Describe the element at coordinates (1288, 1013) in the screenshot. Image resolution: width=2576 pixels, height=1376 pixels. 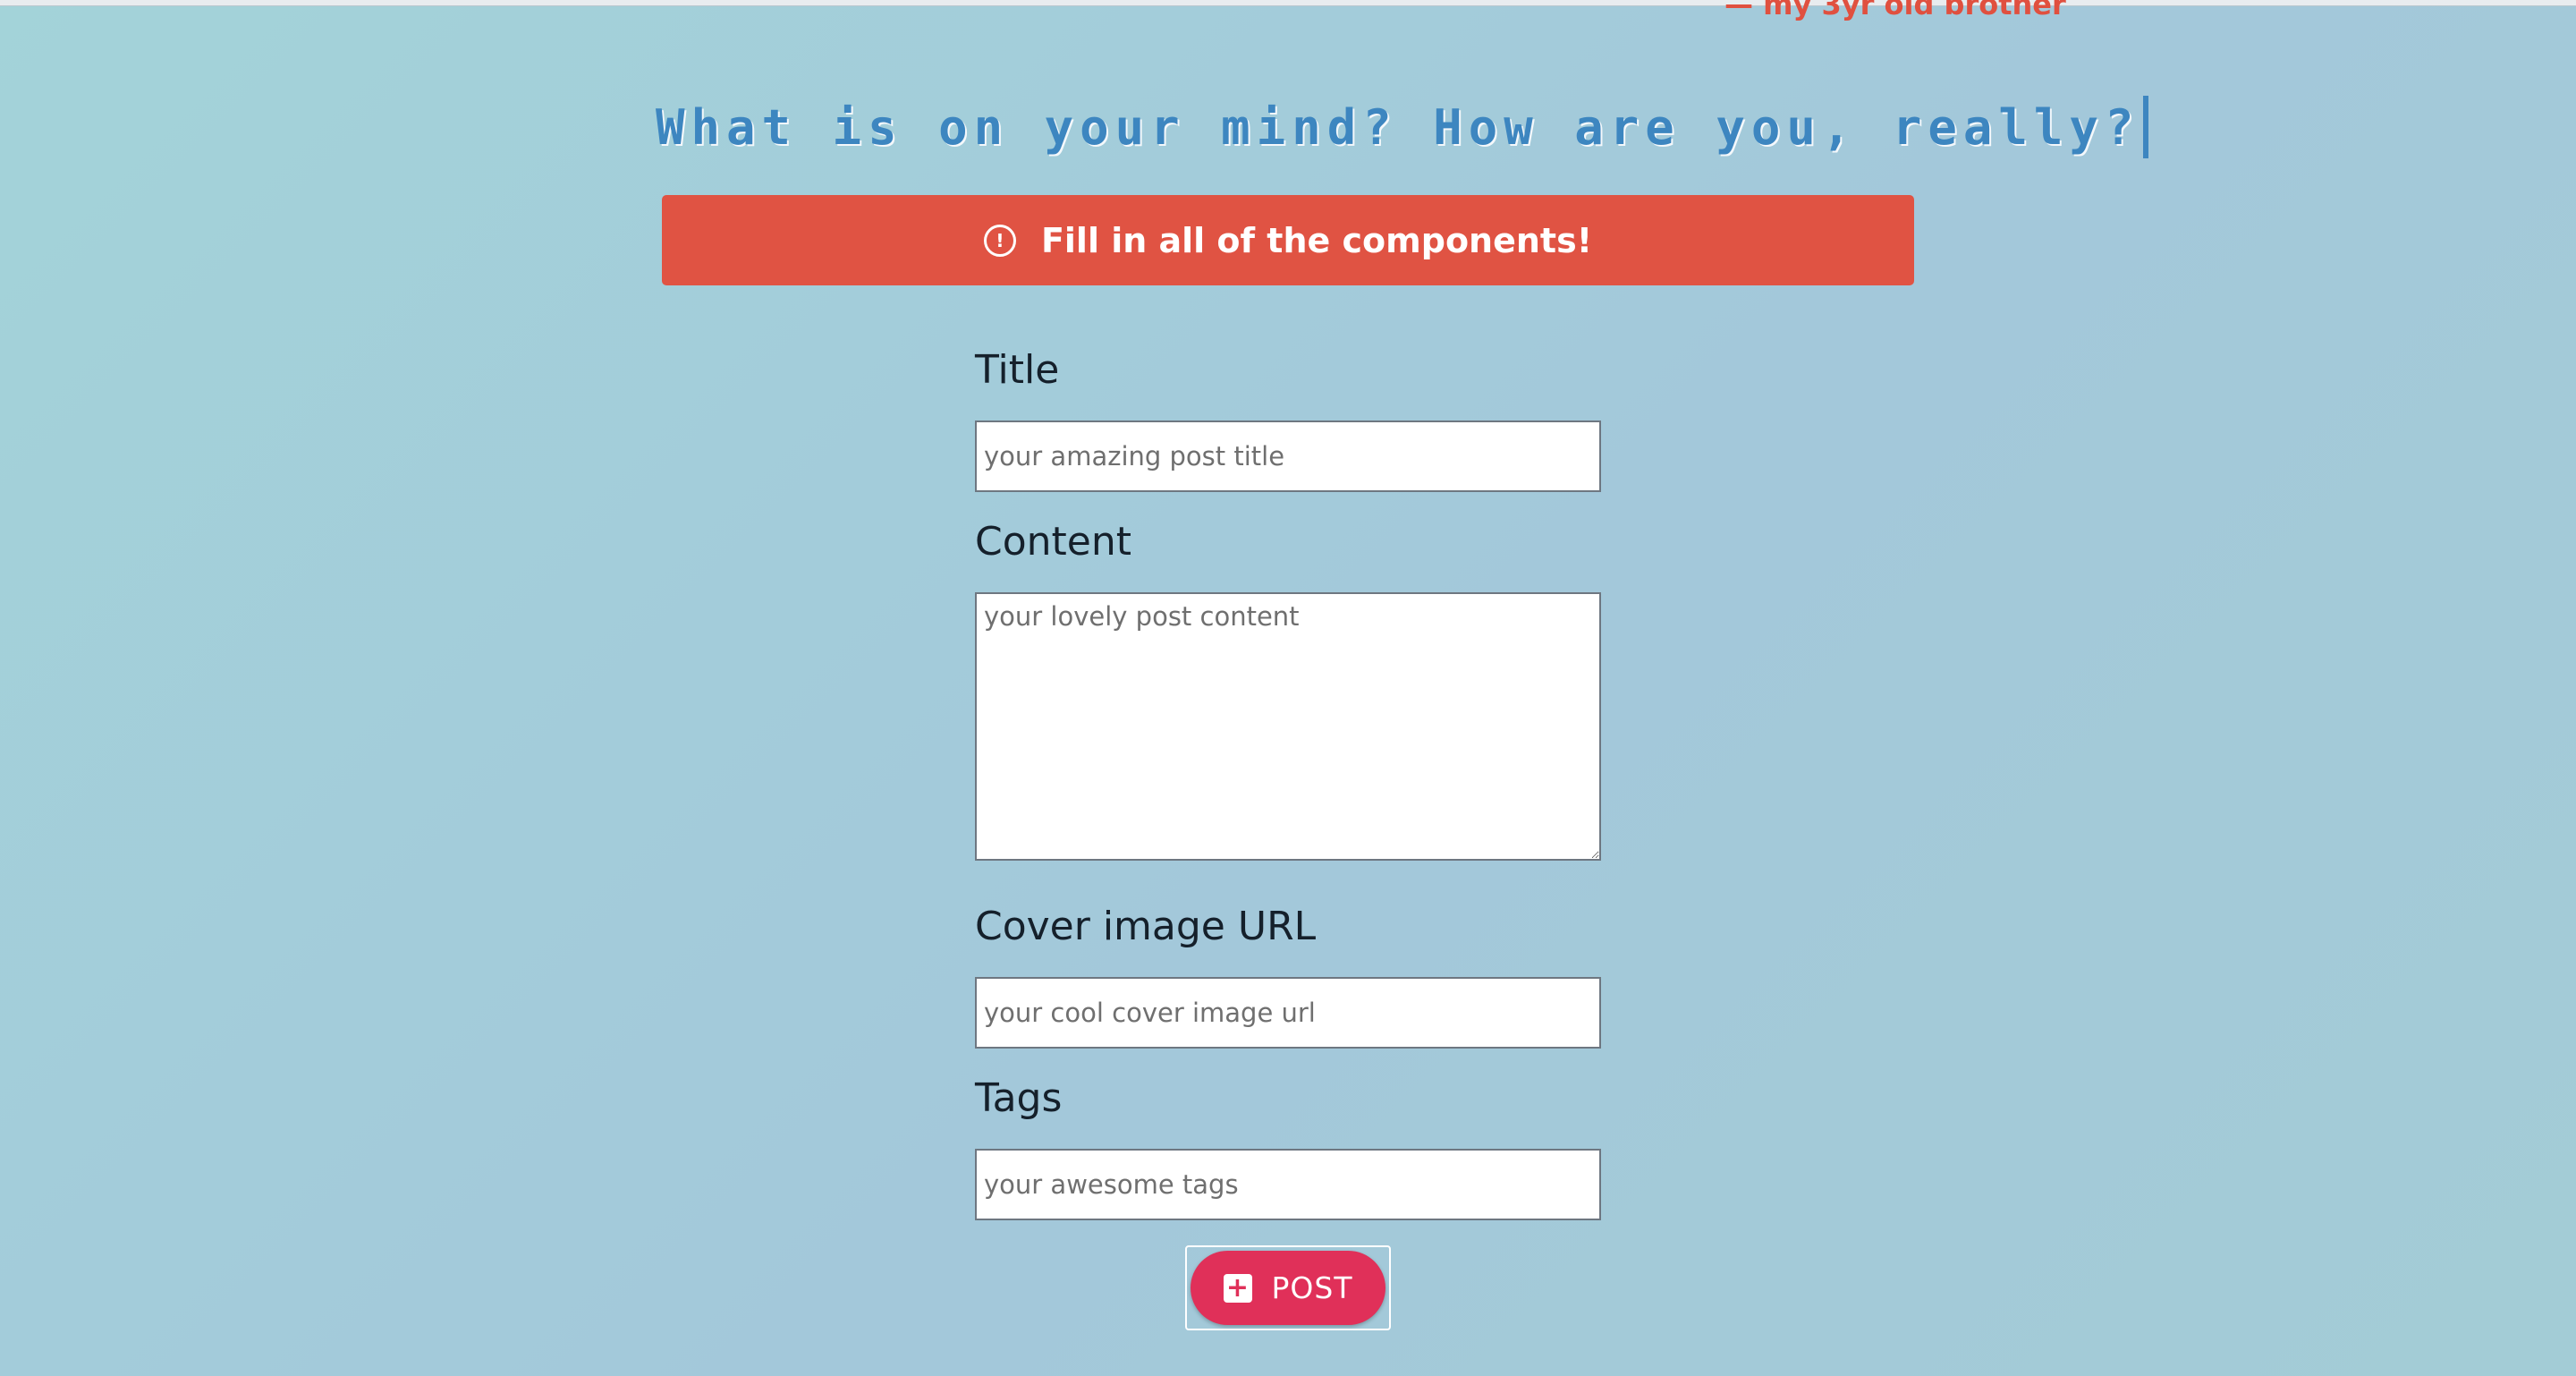
I see `cover-image-url-input` at that location.